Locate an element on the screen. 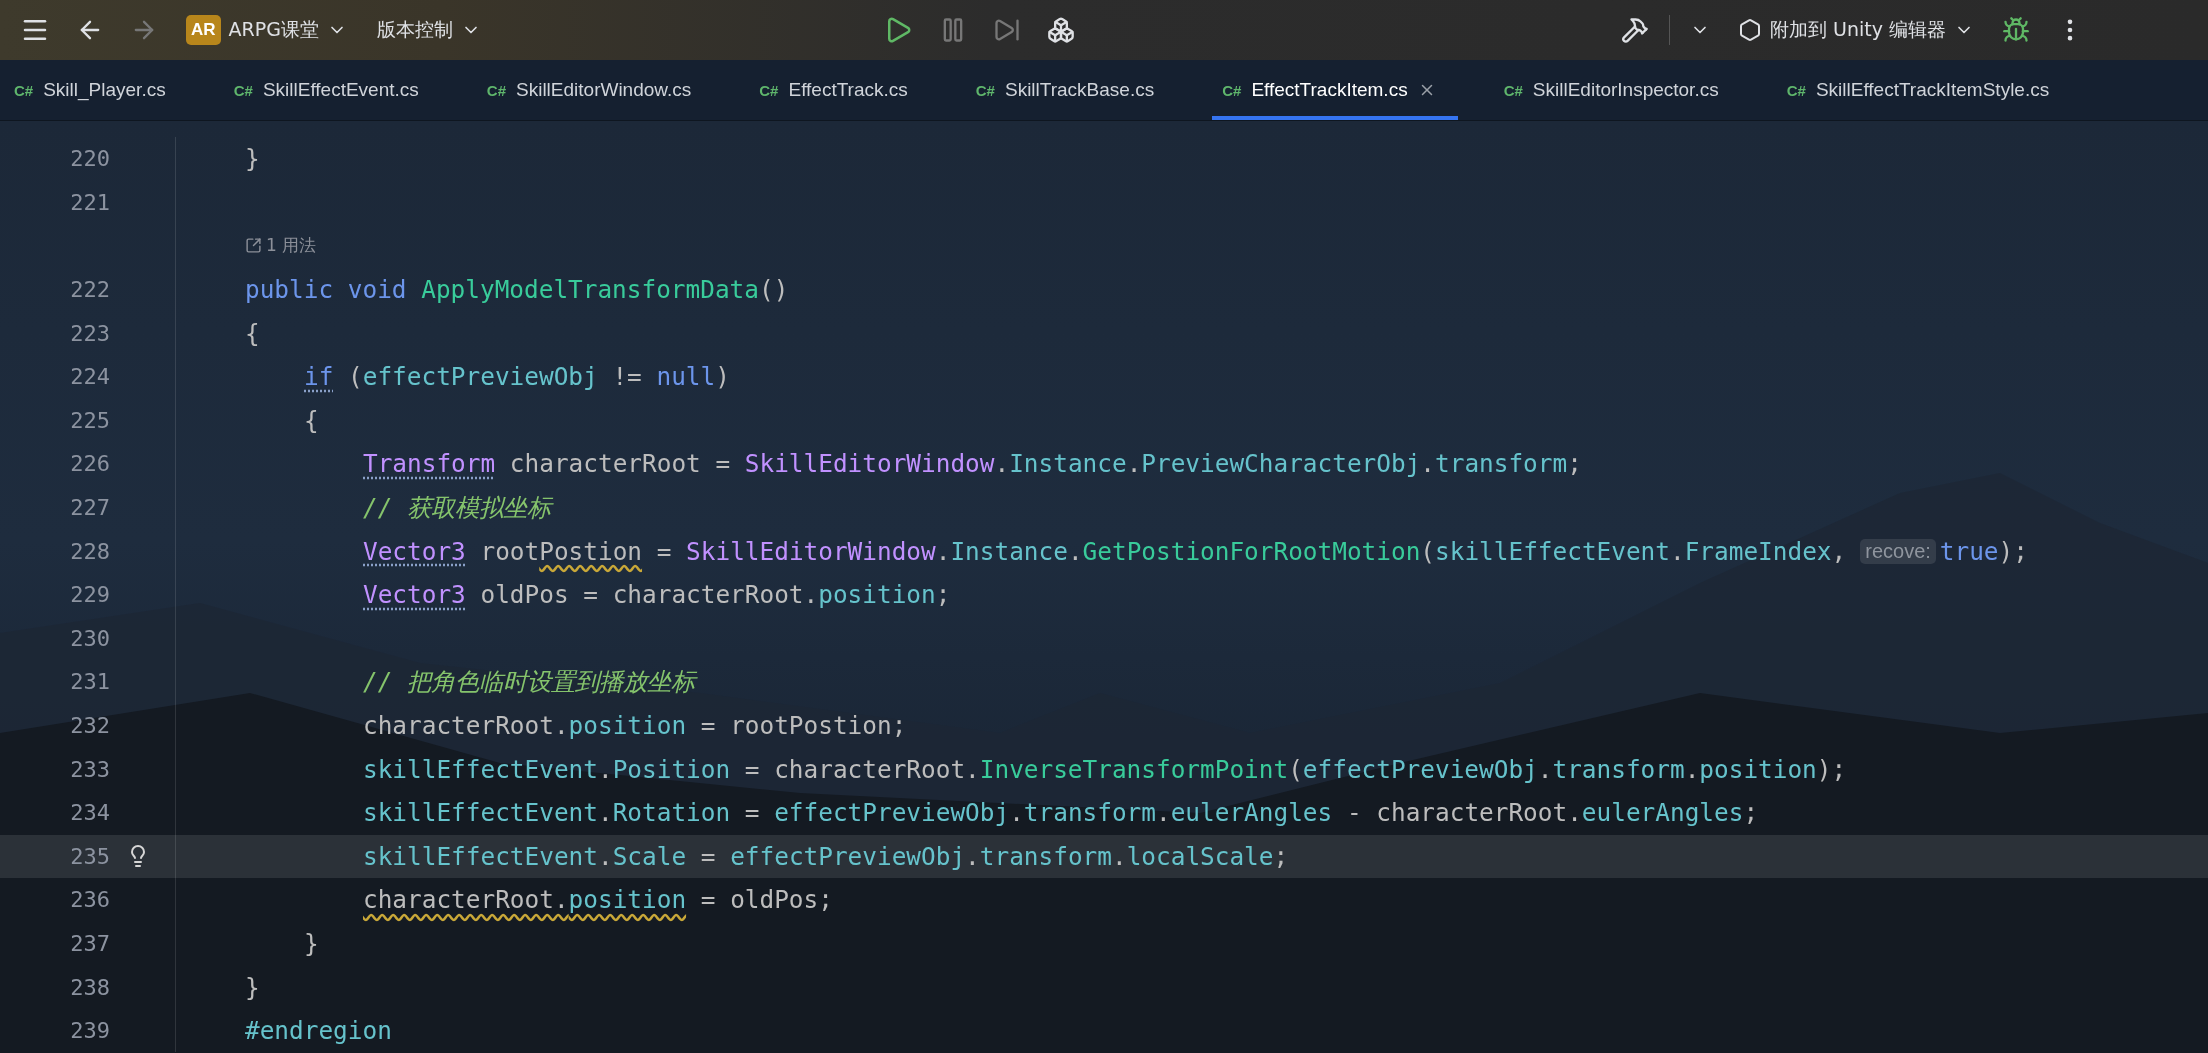 Image resolution: width=2208 pixels, height=1053 pixels. line-number: 235 is located at coordinates (89, 856).